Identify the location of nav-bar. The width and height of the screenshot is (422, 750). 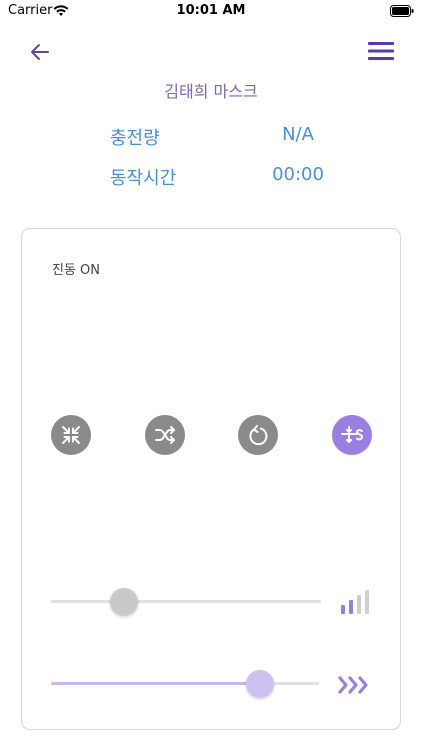
(211, 52).